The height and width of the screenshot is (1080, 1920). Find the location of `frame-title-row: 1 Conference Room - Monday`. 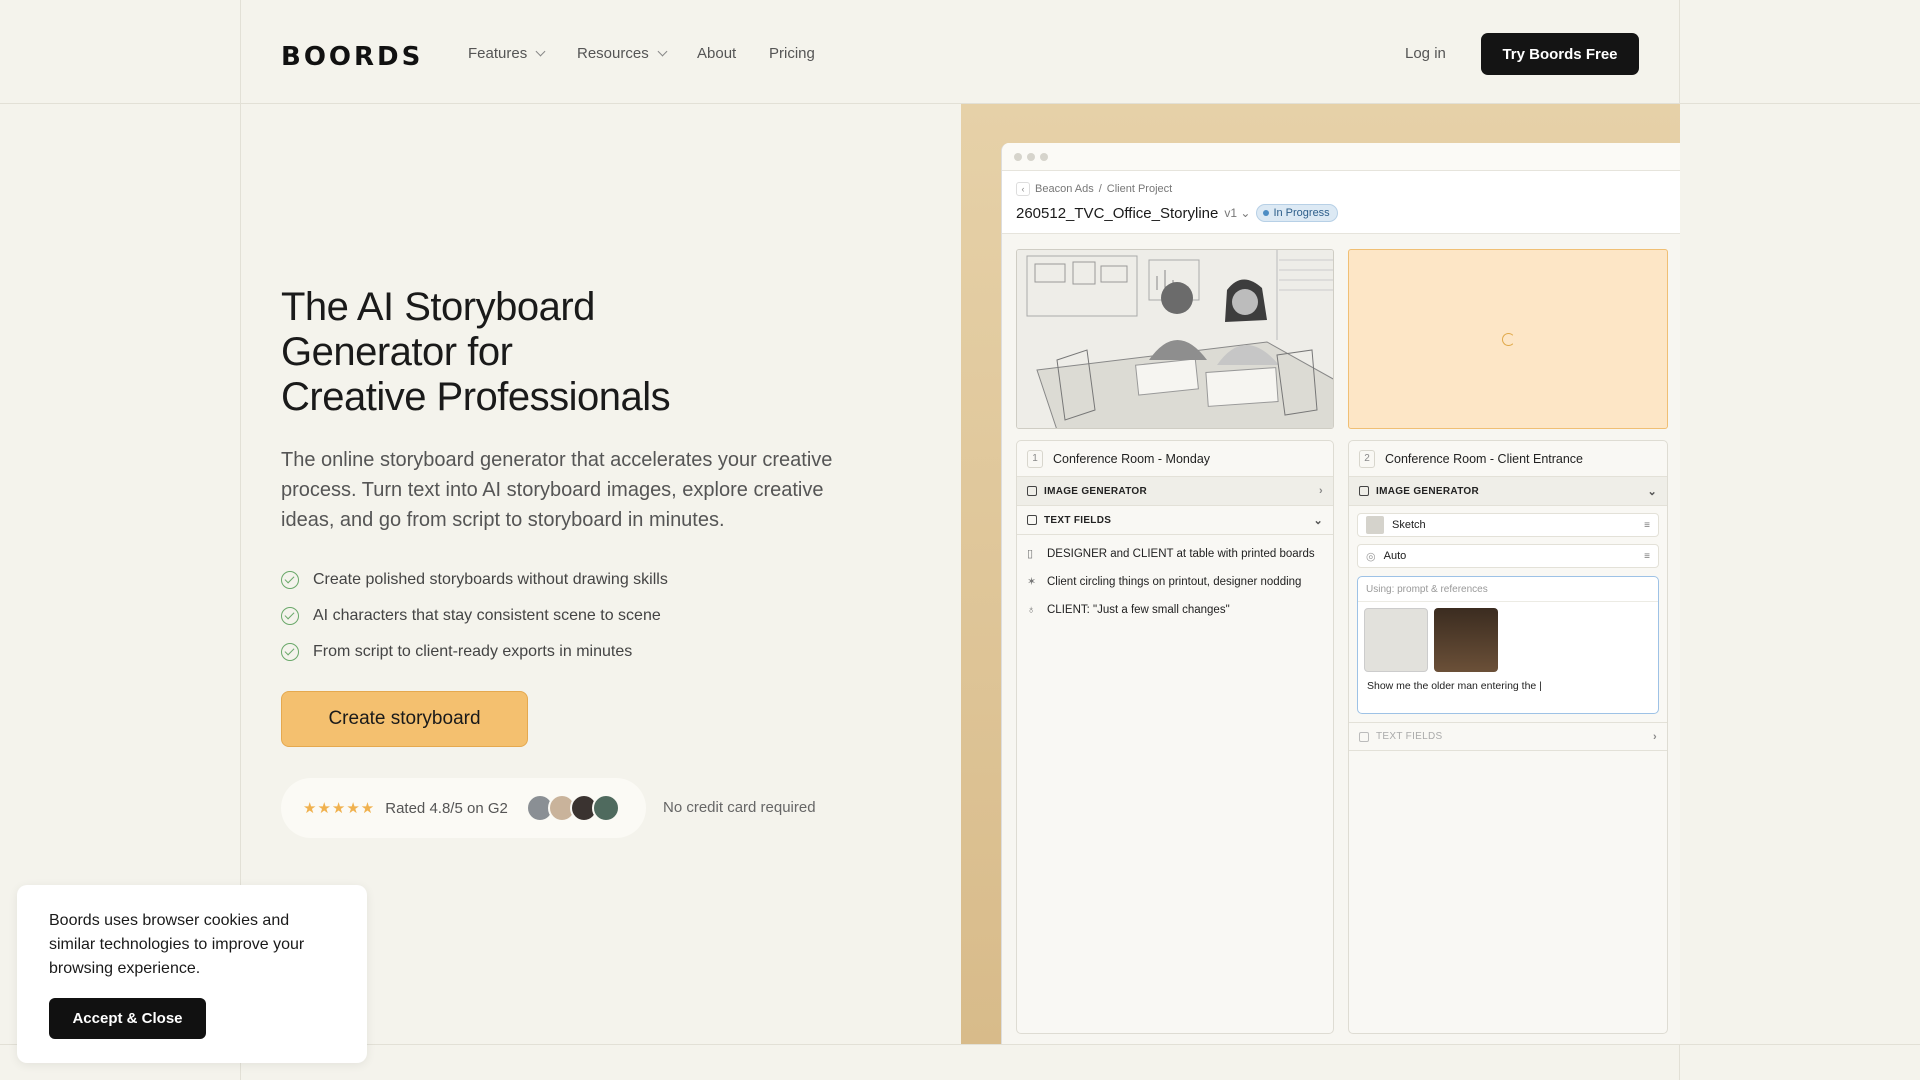

frame-title-row: 1 Conference Room - Monday is located at coordinates (1175, 459).